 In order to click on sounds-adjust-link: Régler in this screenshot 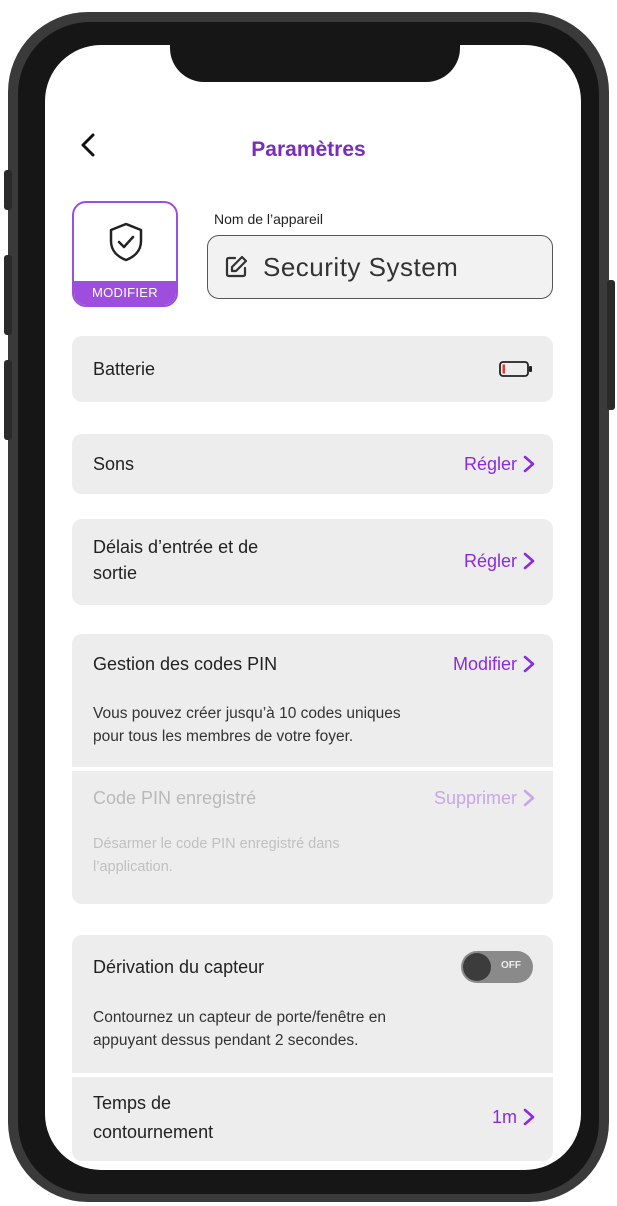, I will do `click(490, 464)`.